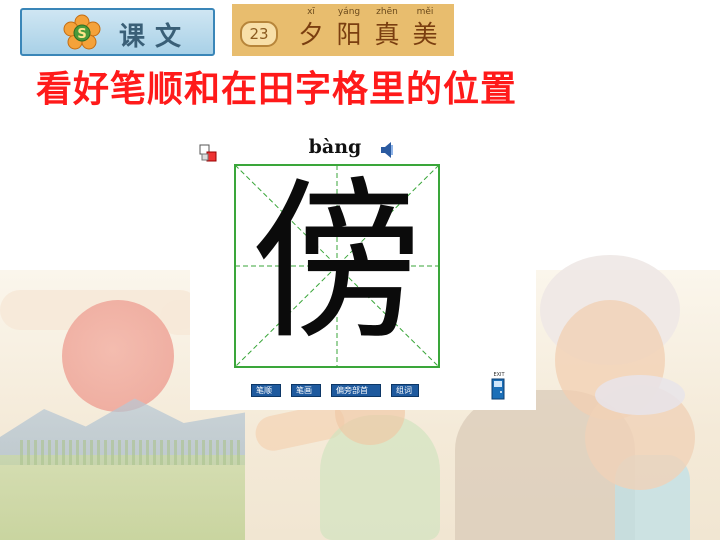  What do you see at coordinates (306, 390) in the screenshot?
I see `strokes-button: 笔画` at bounding box center [306, 390].